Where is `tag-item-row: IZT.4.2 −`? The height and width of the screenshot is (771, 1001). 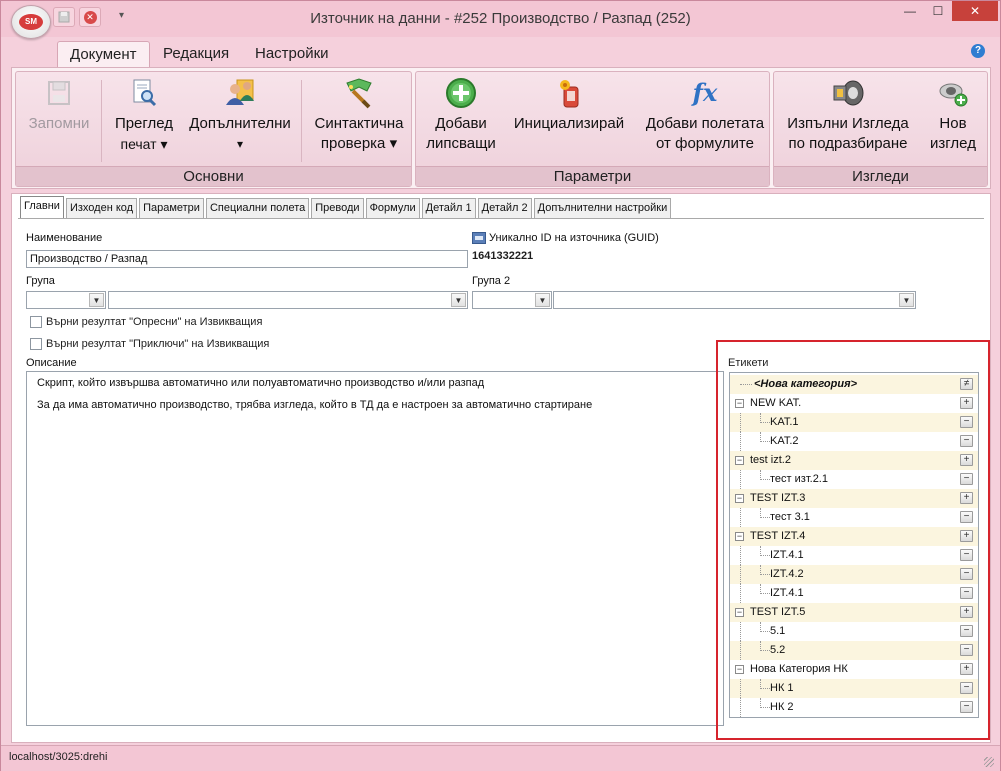 tag-item-row: IZT.4.2 − is located at coordinates (854, 574).